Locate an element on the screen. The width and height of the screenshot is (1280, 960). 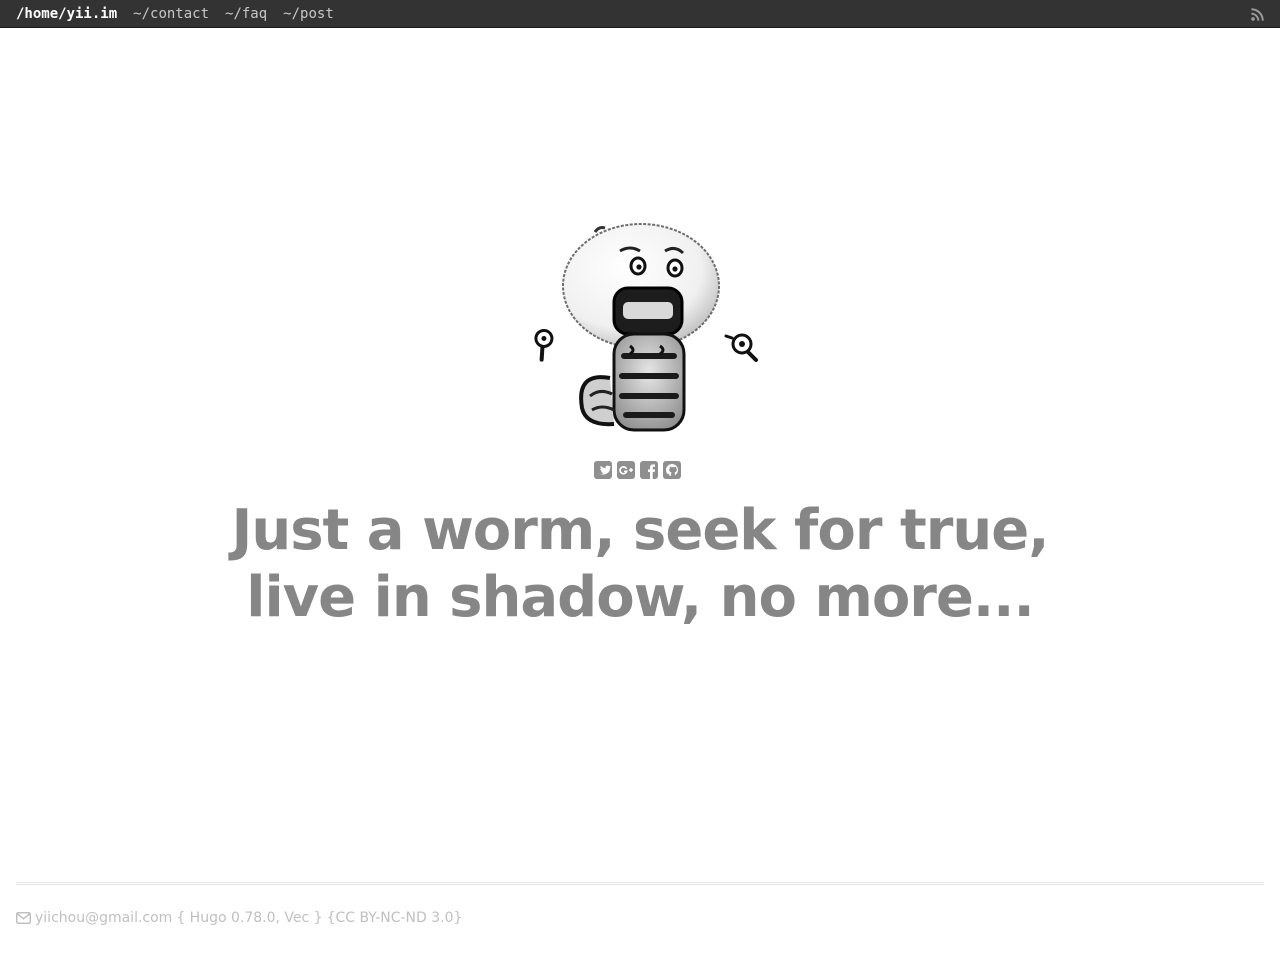
github-icon is located at coordinates (672, 470).